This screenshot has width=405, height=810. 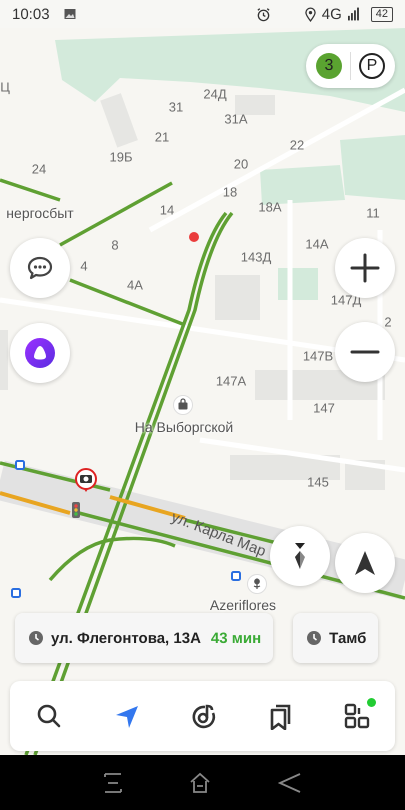 What do you see at coordinates (270, 207) in the screenshot?
I see `house-number: 18А` at bounding box center [270, 207].